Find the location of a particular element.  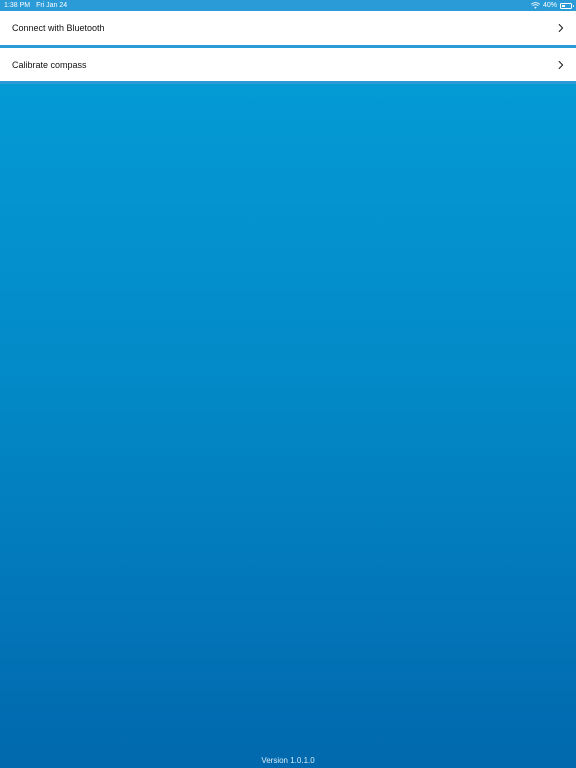

version-label: Version 1.0.1.0 is located at coordinates (288, 760).